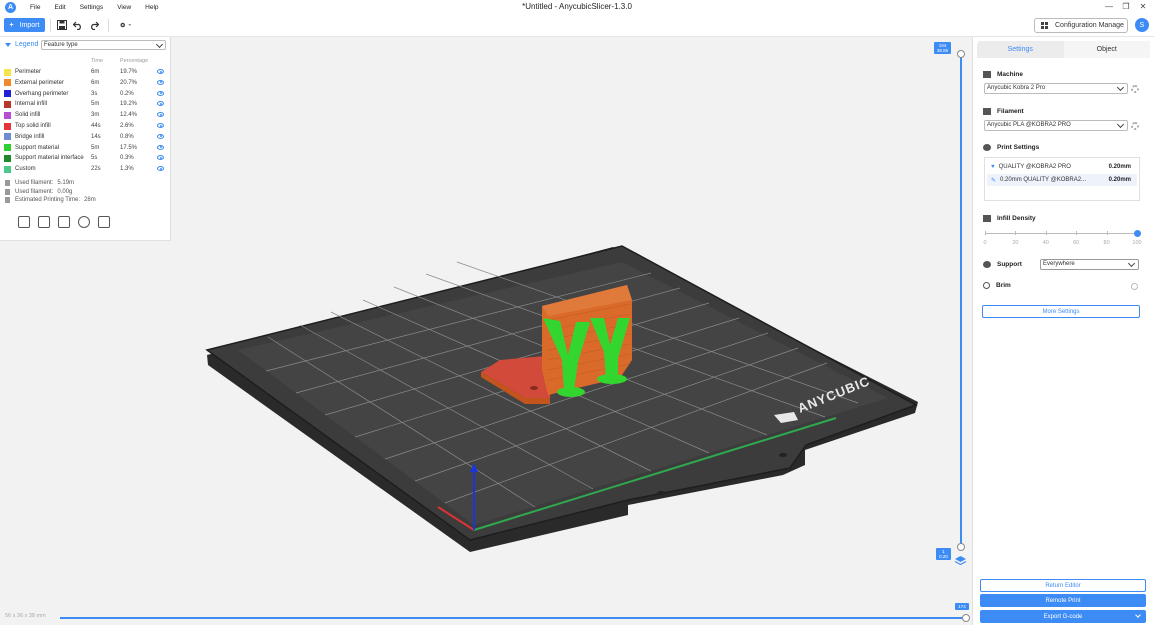 This screenshot has height=625, width=1154. I want to click on view-type-select: Feature type, so click(103, 45).